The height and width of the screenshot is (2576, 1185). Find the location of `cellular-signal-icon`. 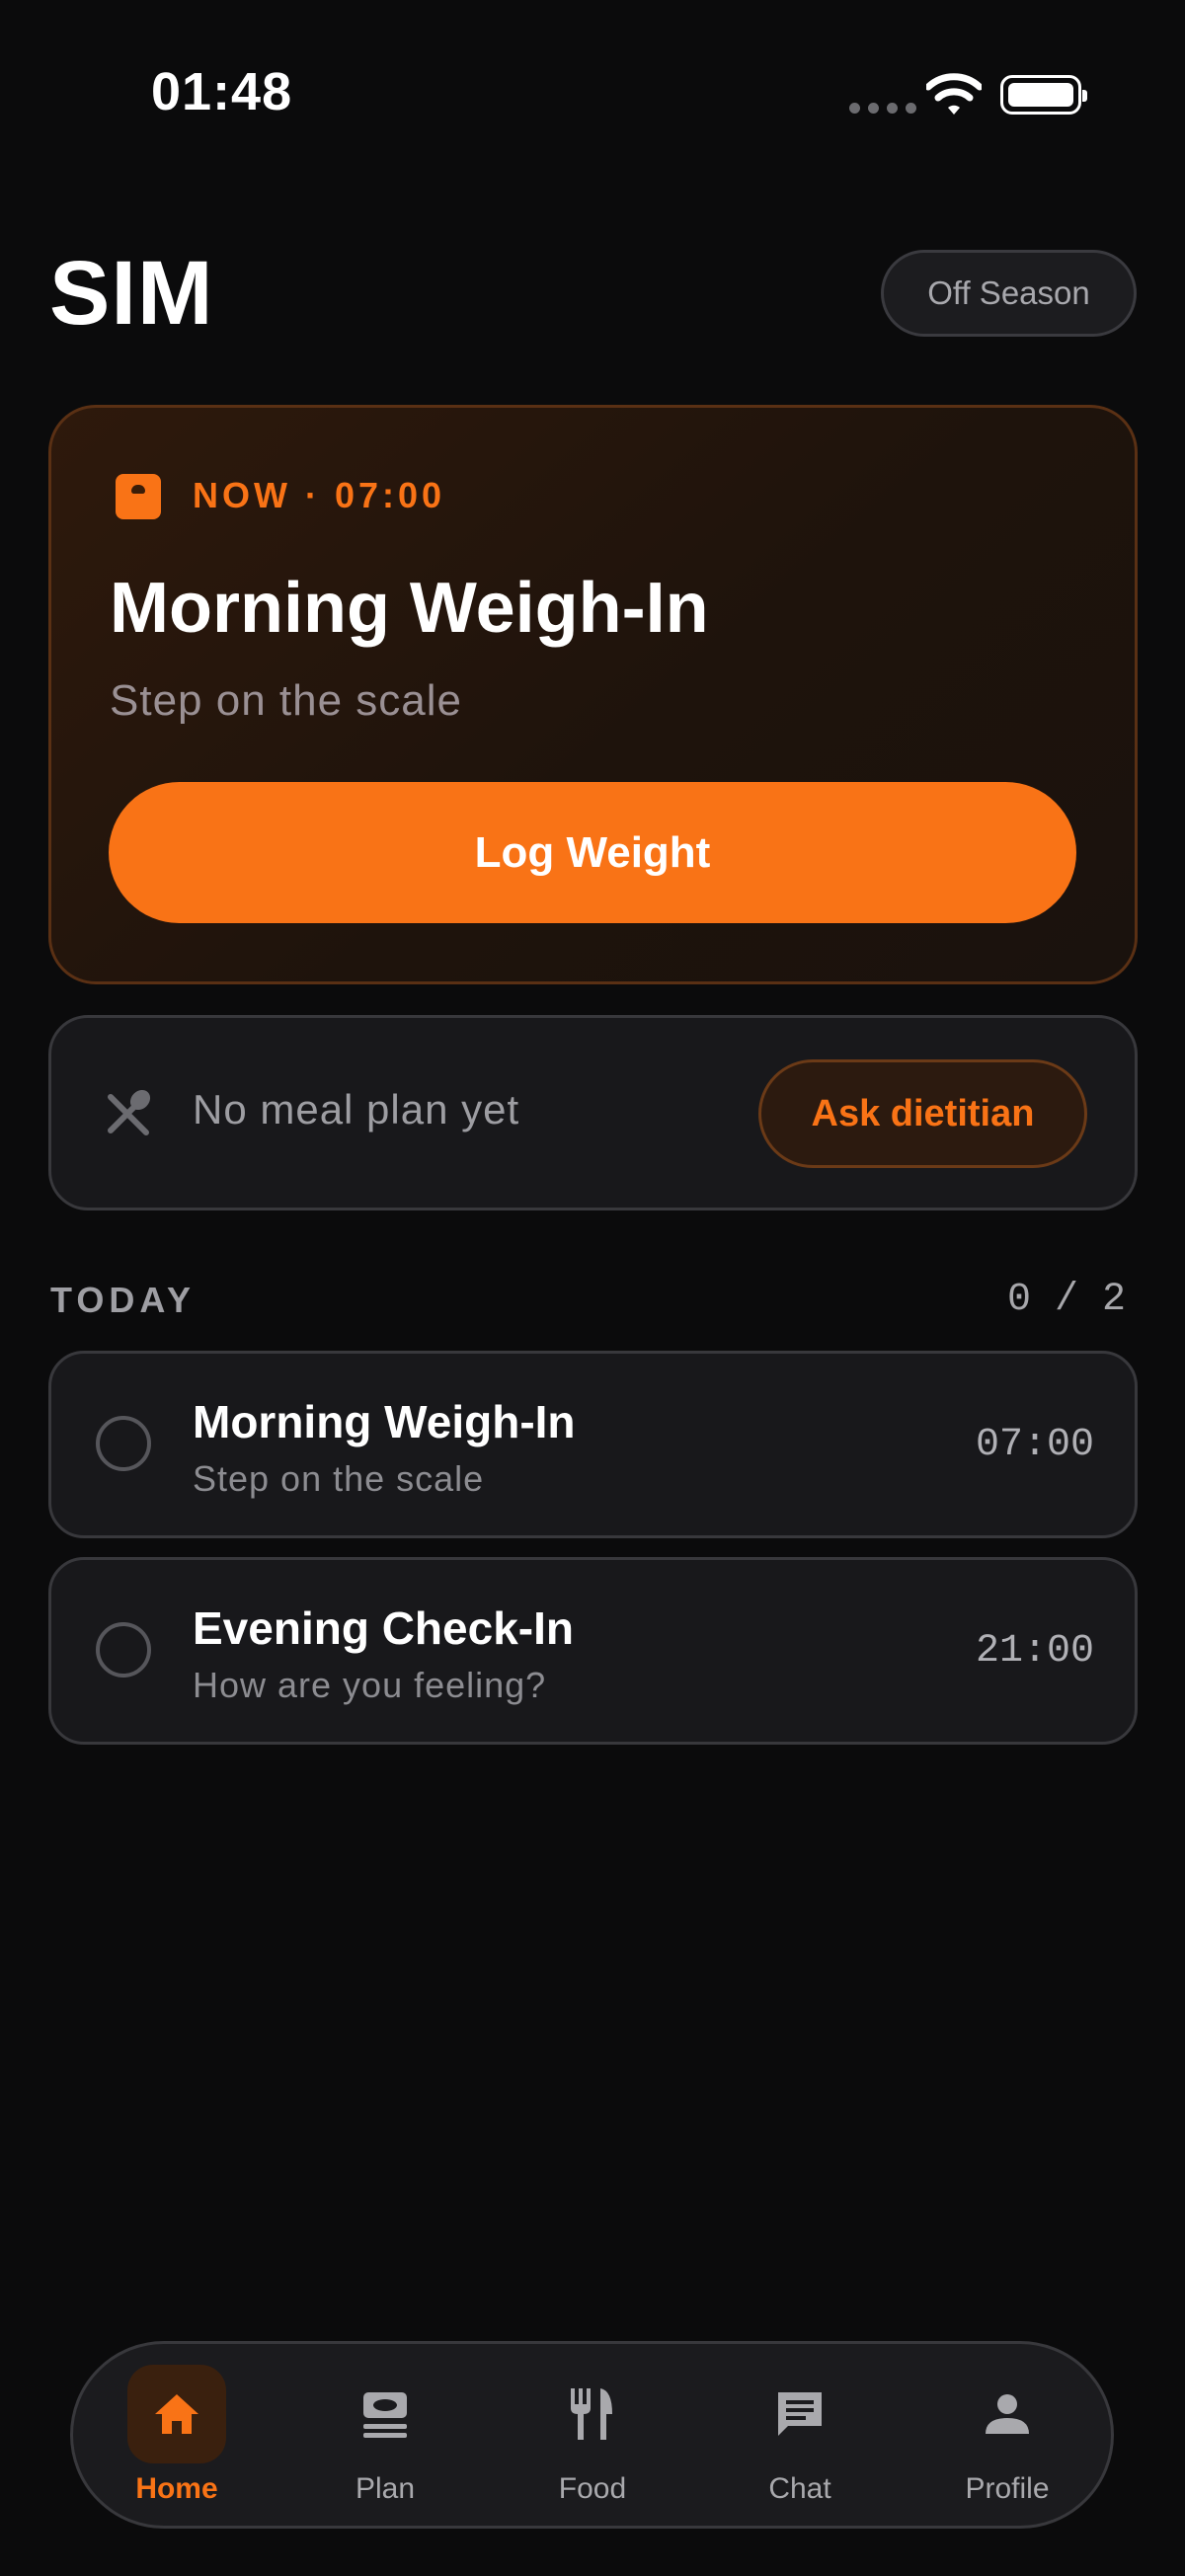

cellular-signal-icon is located at coordinates (883, 108).